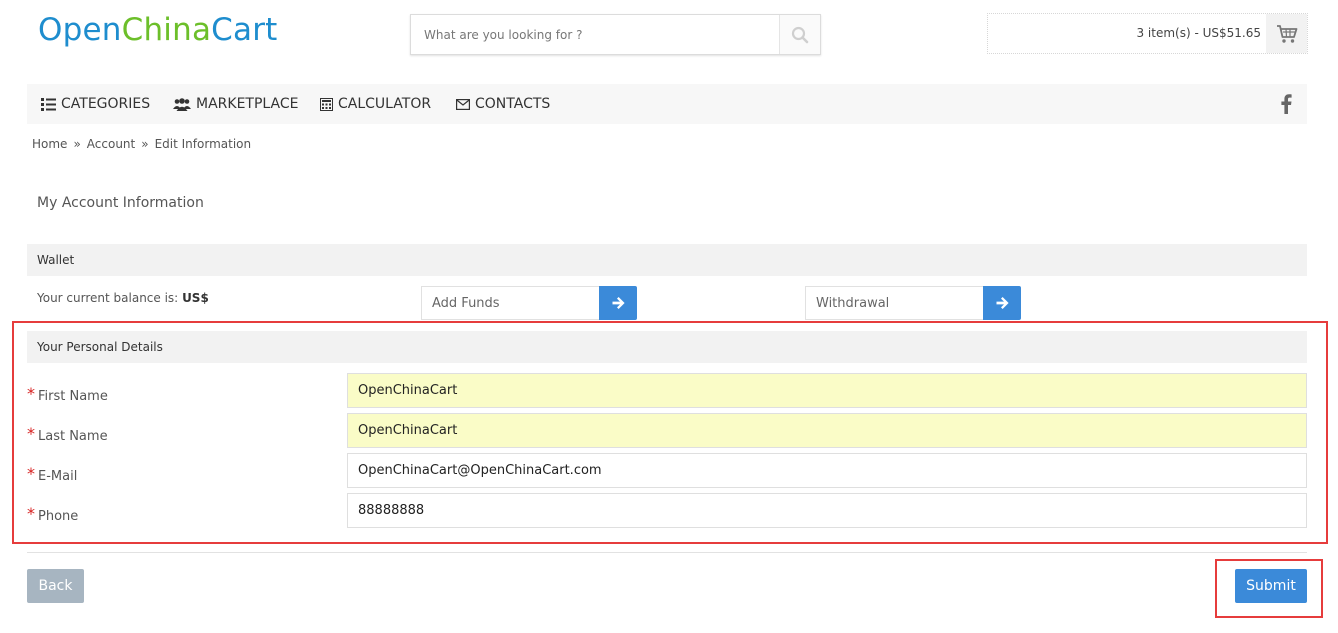  I want to click on cart-summary: 3 item(s) - US$51.65, so click(1198, 33).